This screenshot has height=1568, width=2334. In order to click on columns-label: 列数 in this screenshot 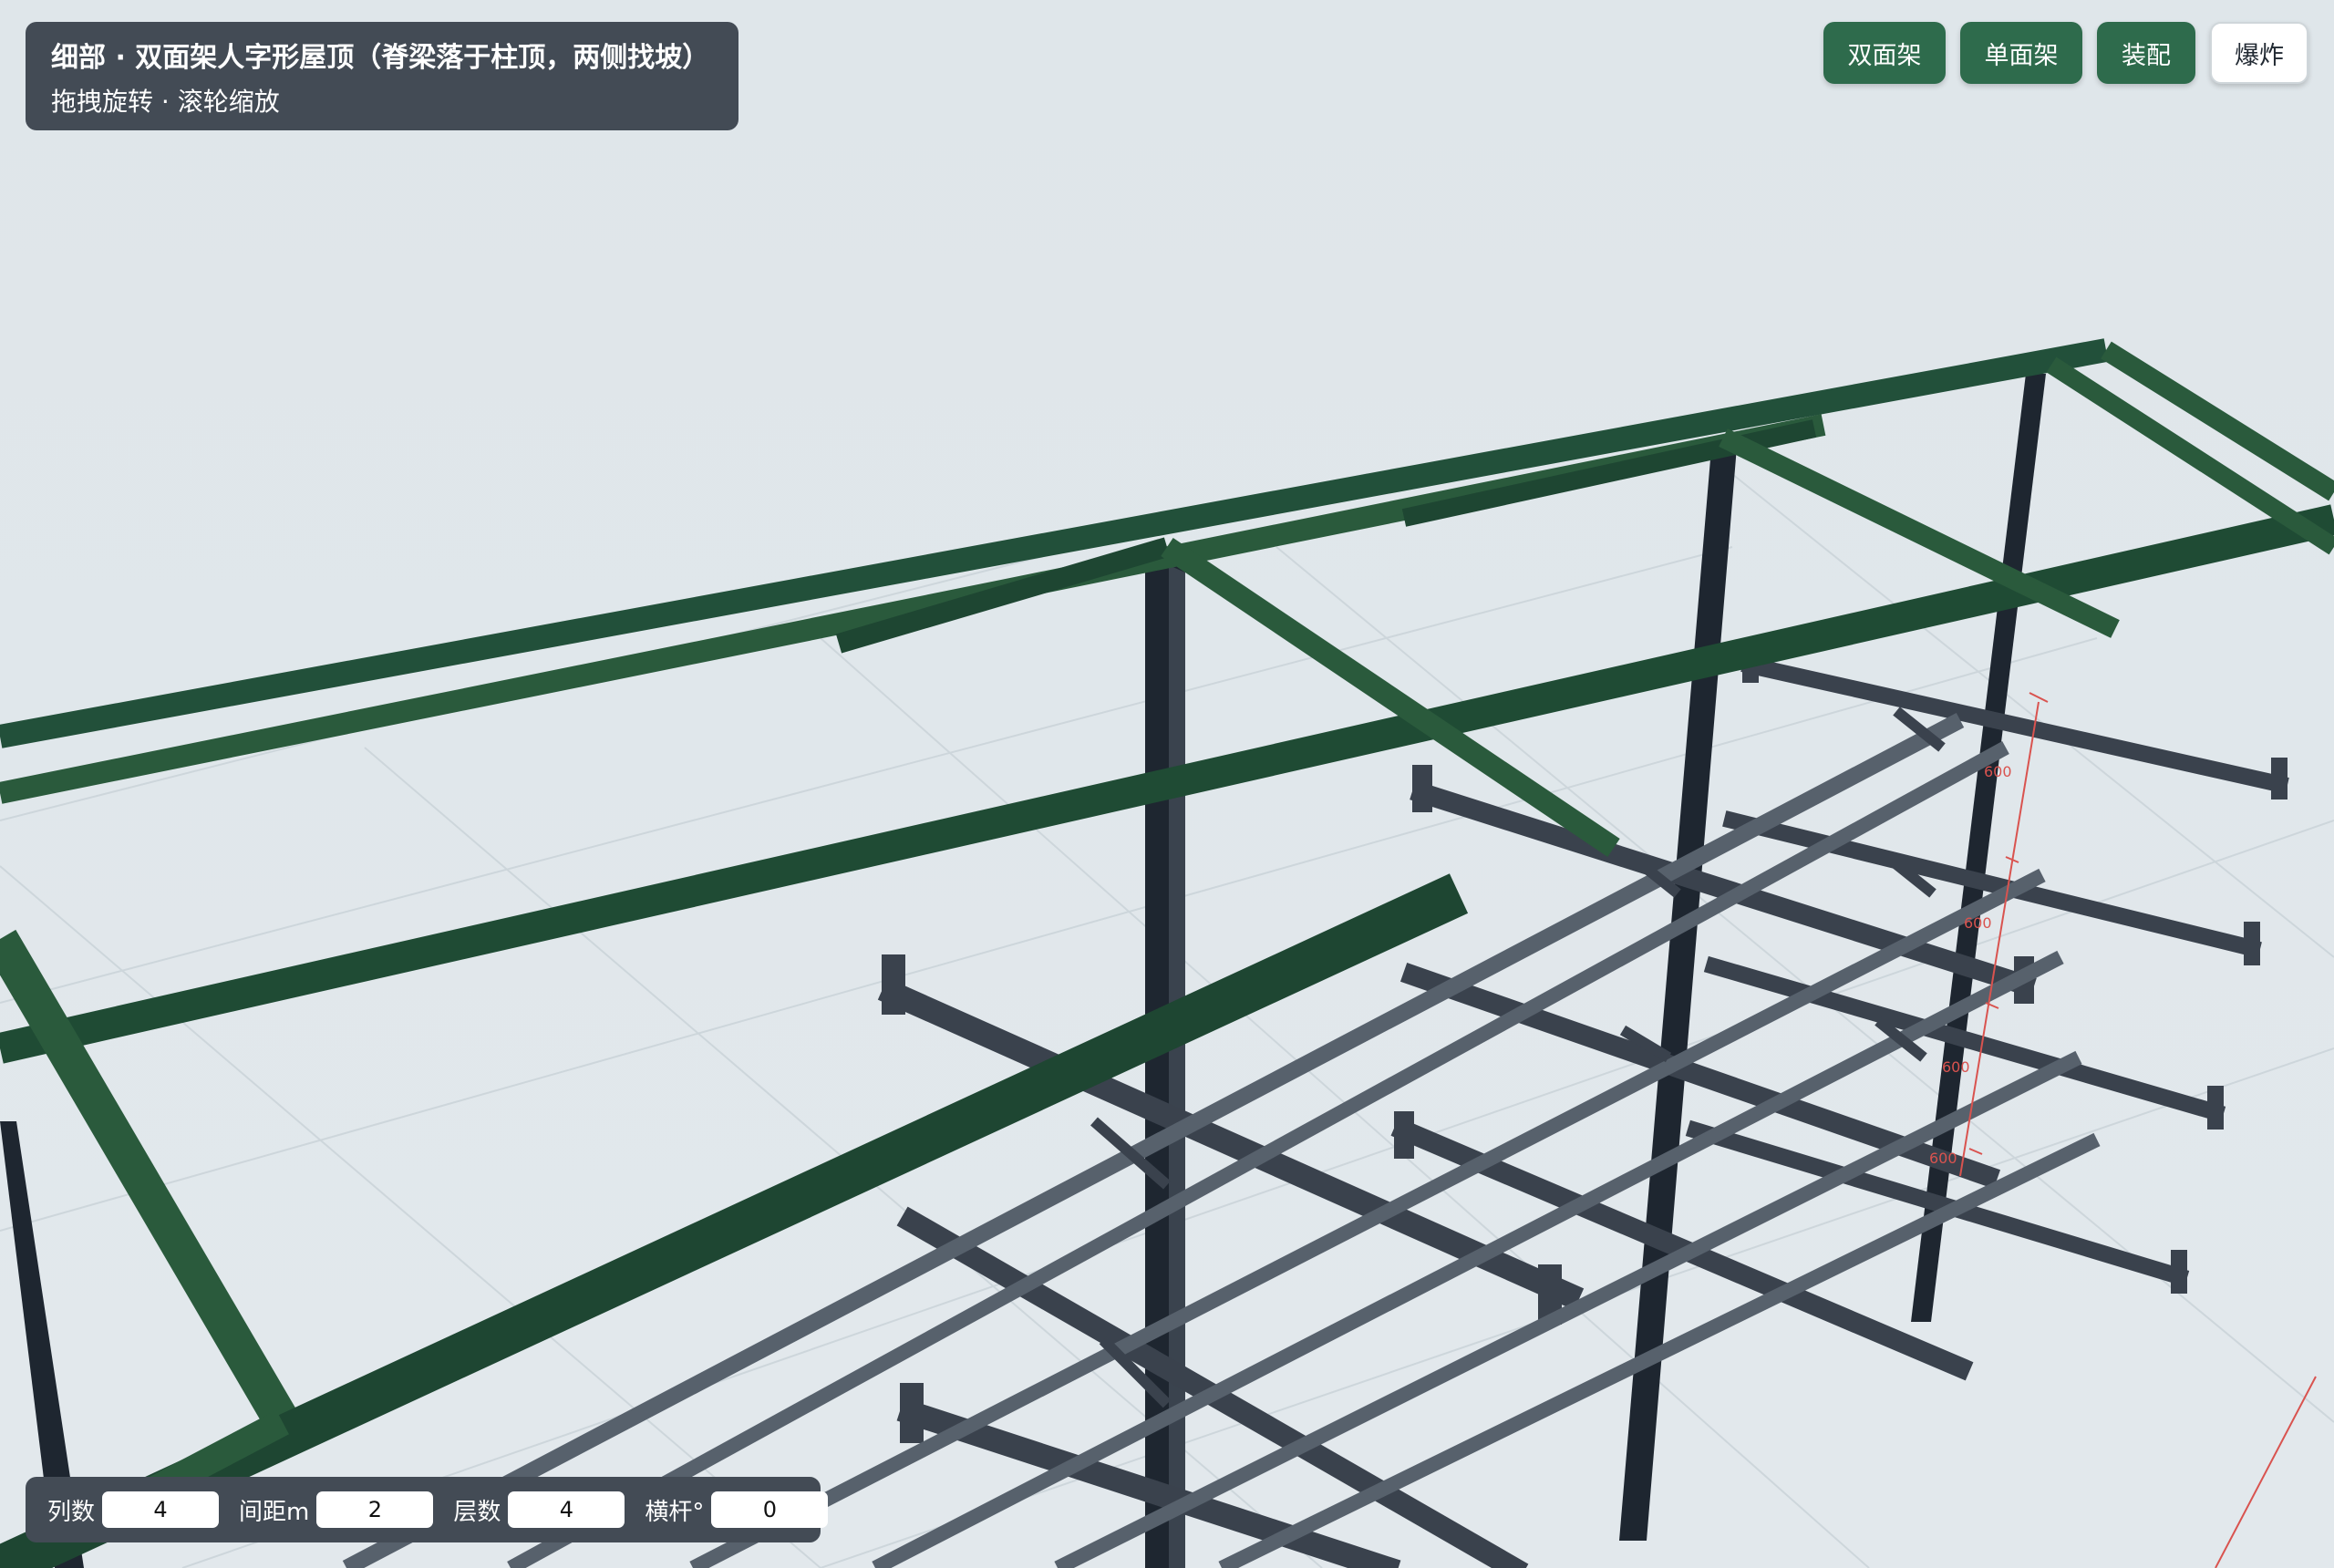, I will do `click(71, 1512)`.